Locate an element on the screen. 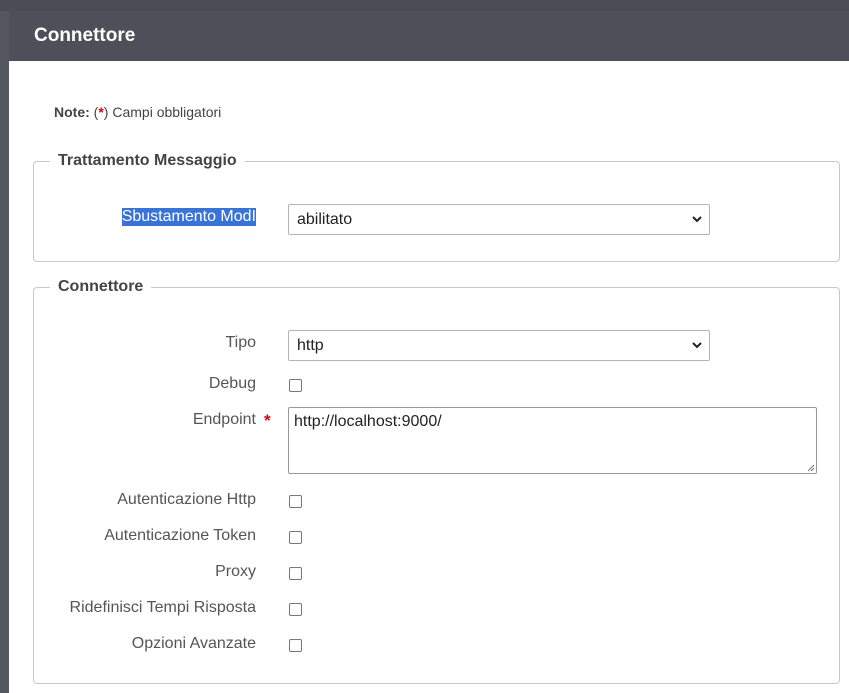 The height and width of the screenshot is (693, 849). tipo-label: Tipo is located at coordinates (240, 342).